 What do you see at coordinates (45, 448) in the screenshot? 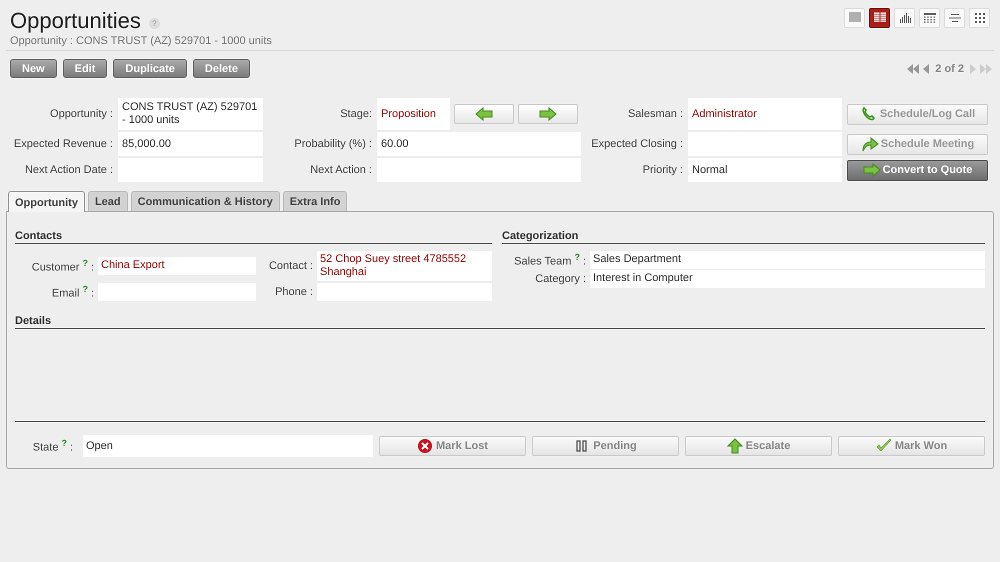
I see `field-label: State` at bounding box center [45, 448].